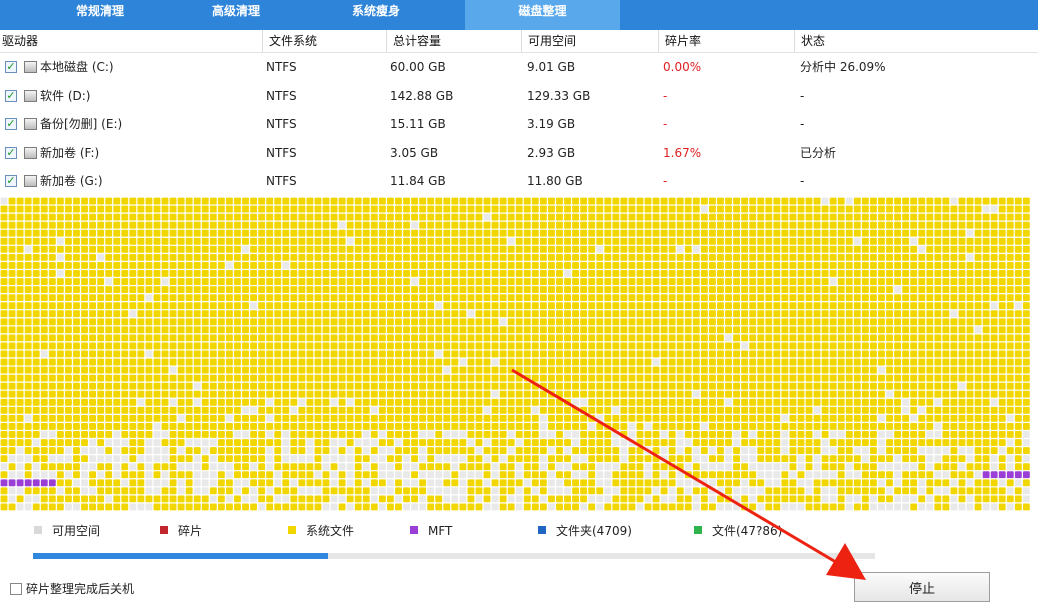  What do you see at coordinates (542, 15) in the screenshot?
I see `tab-disk-defrag: 磁盘整理` at bounding box center [542, 15].